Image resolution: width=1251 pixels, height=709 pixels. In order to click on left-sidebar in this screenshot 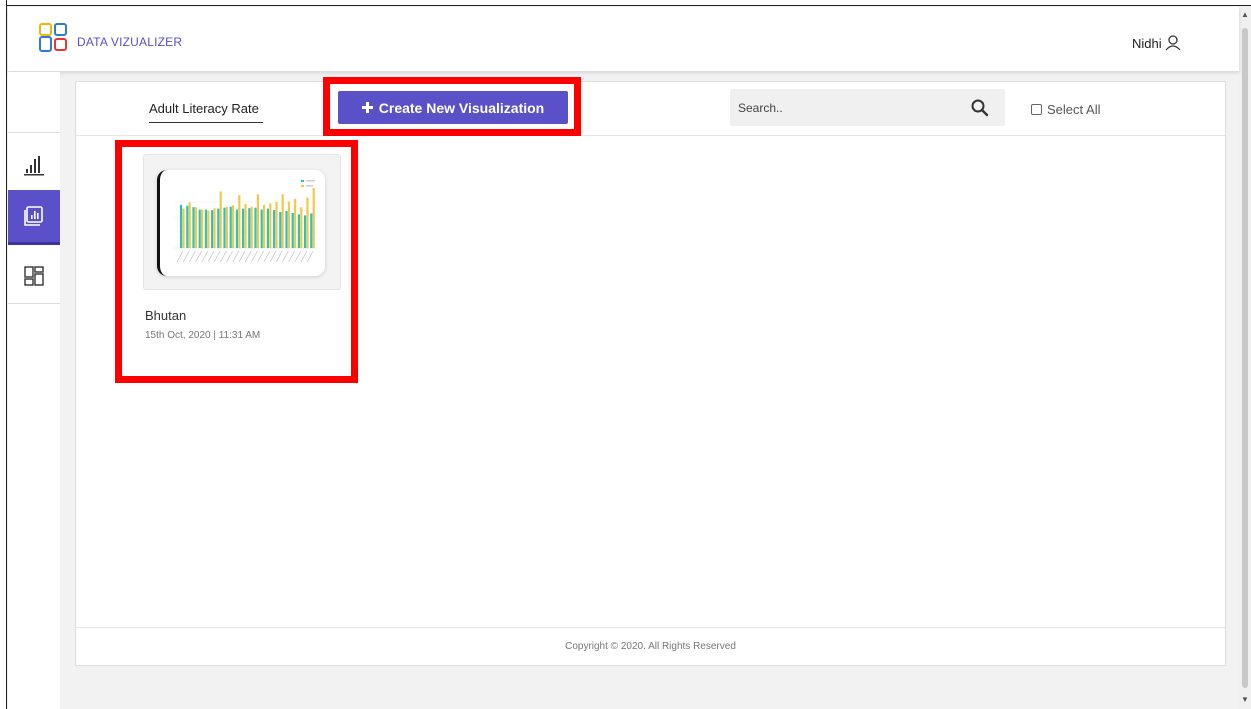, I will do `click(34, 390)`.